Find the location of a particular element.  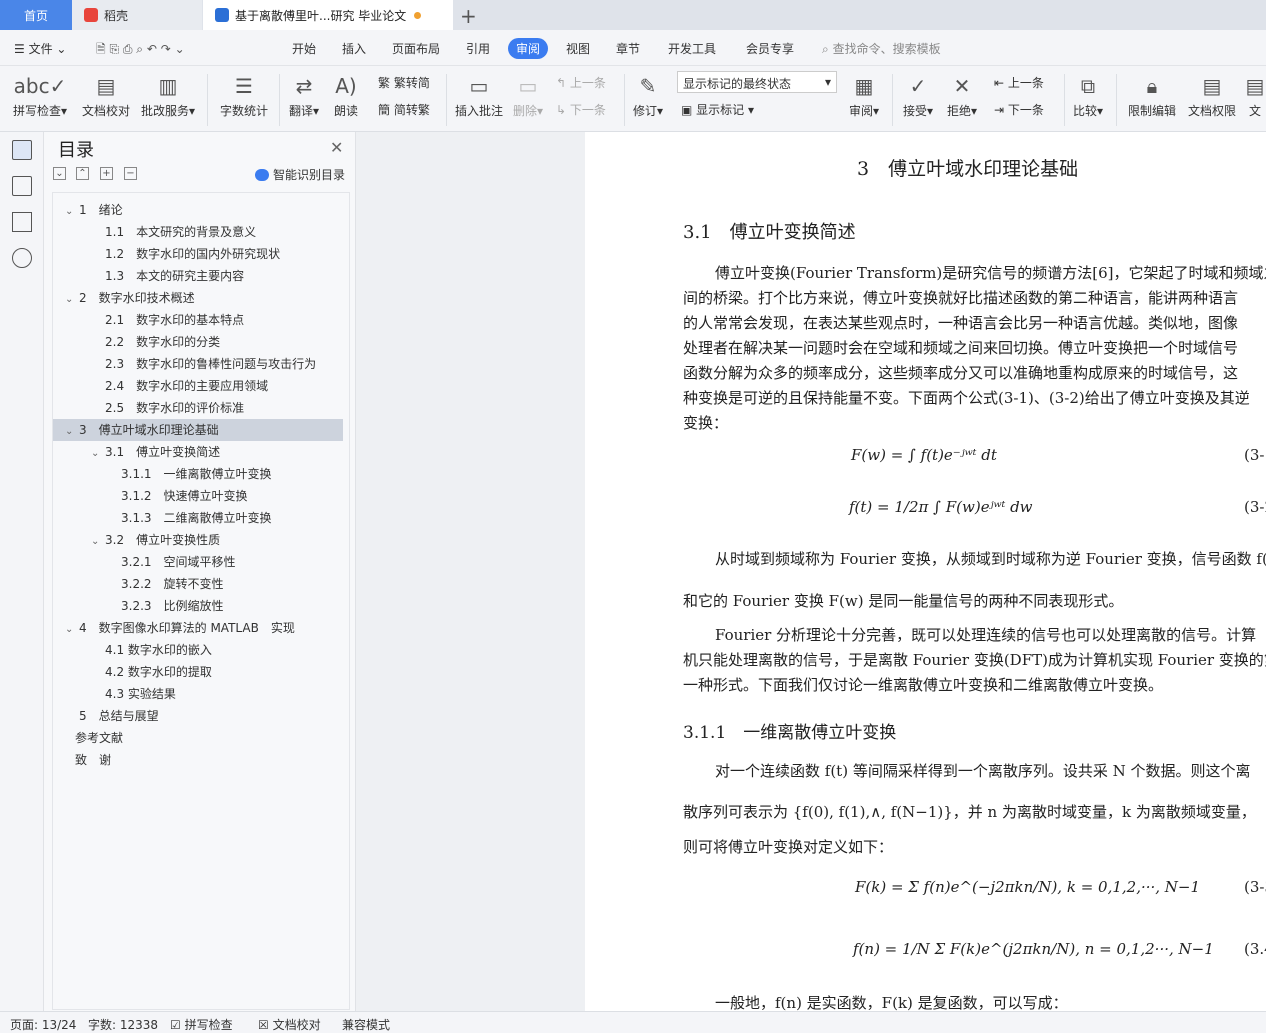

new-tab-icon: + is located at coordinates (468, 16).